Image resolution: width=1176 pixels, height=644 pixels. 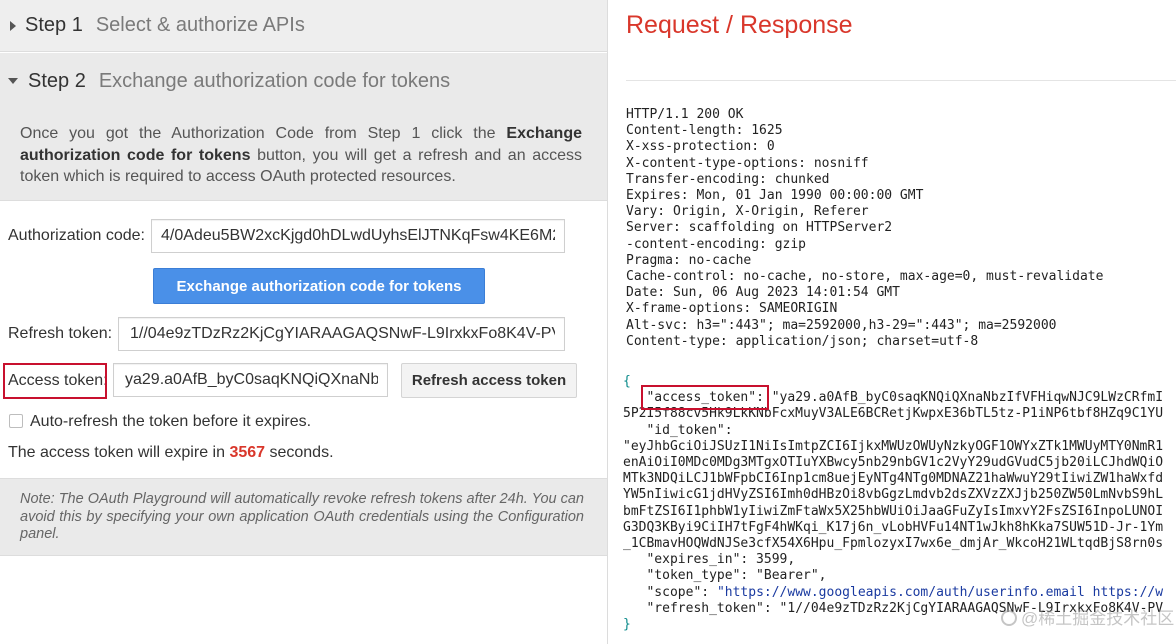 What do you see at coordinates (60, 333) in the screenshot?
I see `refresh-token-label: Refresh token:` at bounding box center [60, 333].